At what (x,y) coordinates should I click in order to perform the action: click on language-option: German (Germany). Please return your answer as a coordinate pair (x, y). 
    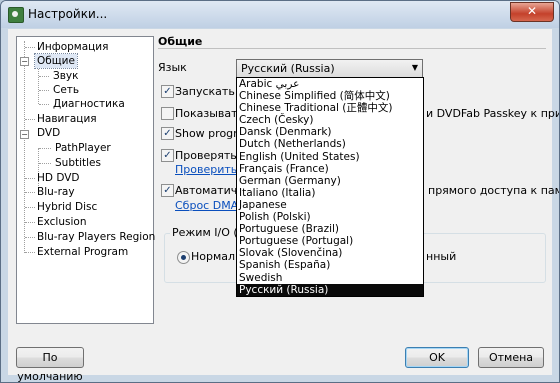
    Looking at the image, I should click on (330, 181).